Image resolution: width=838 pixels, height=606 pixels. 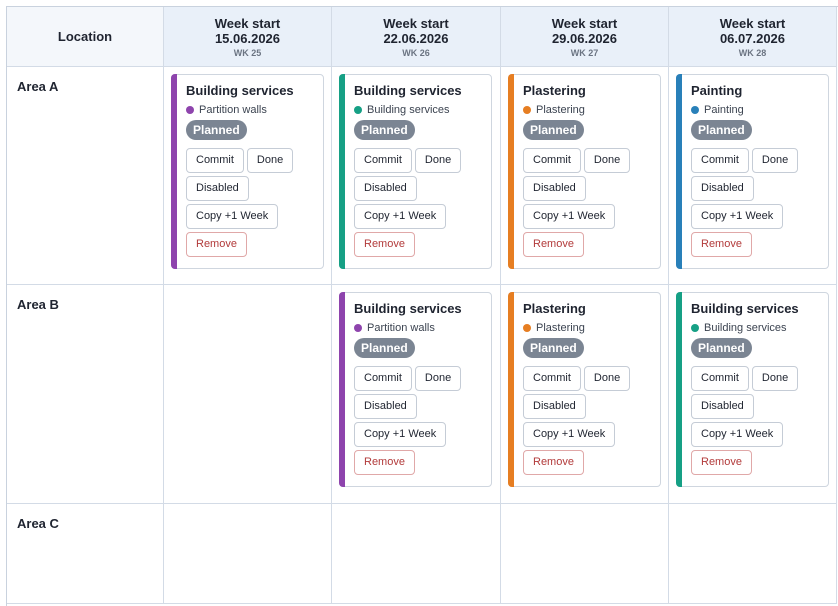 What do you see at coordinates (724, 109) in the screenshot?
I see `trade-label: Painting` at bounding box center [724, 109].